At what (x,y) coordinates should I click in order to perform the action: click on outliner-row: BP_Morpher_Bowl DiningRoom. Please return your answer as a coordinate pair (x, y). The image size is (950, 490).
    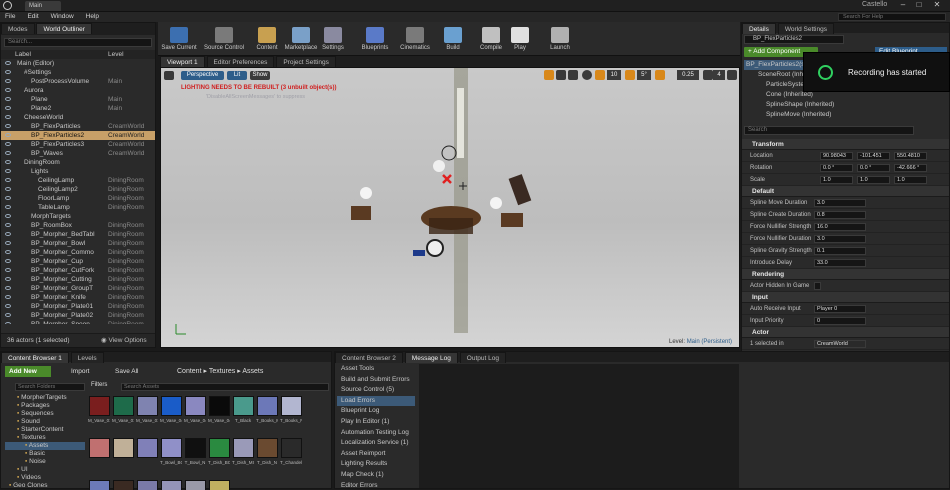
    Looking at the image, I should click on (78, 243).